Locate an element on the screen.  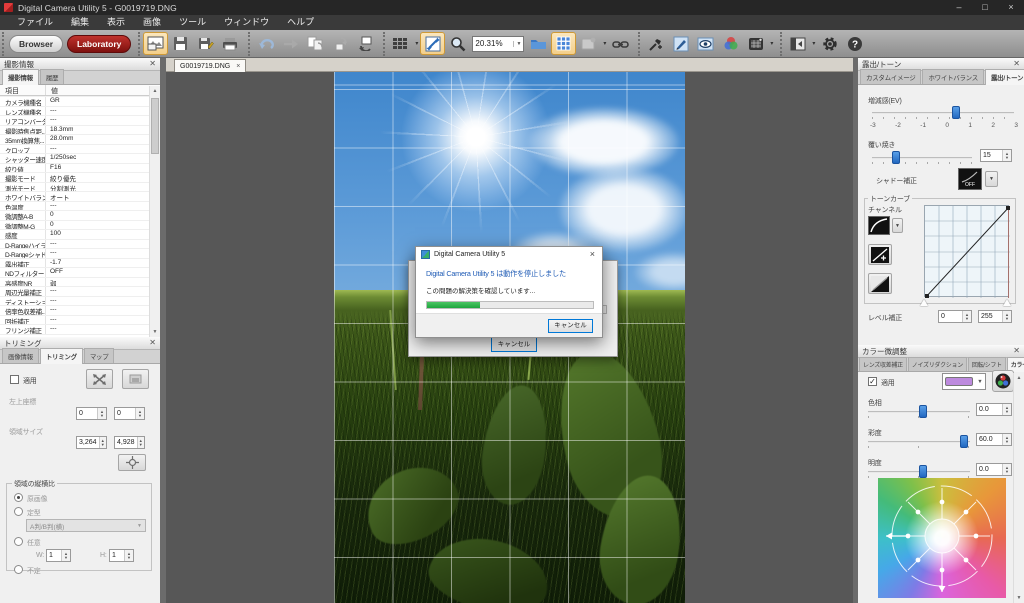
color-wheel-picker-button is located at coordinates (1003, 381).